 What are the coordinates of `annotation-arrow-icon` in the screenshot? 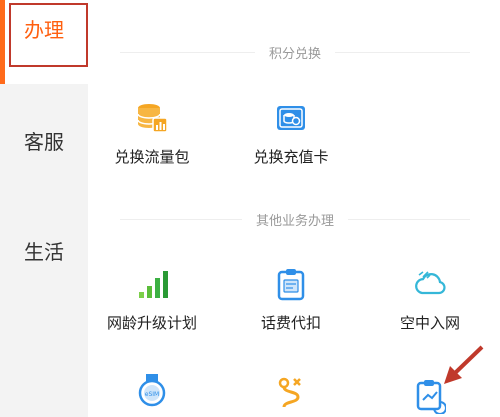 It's located at (464, 364).